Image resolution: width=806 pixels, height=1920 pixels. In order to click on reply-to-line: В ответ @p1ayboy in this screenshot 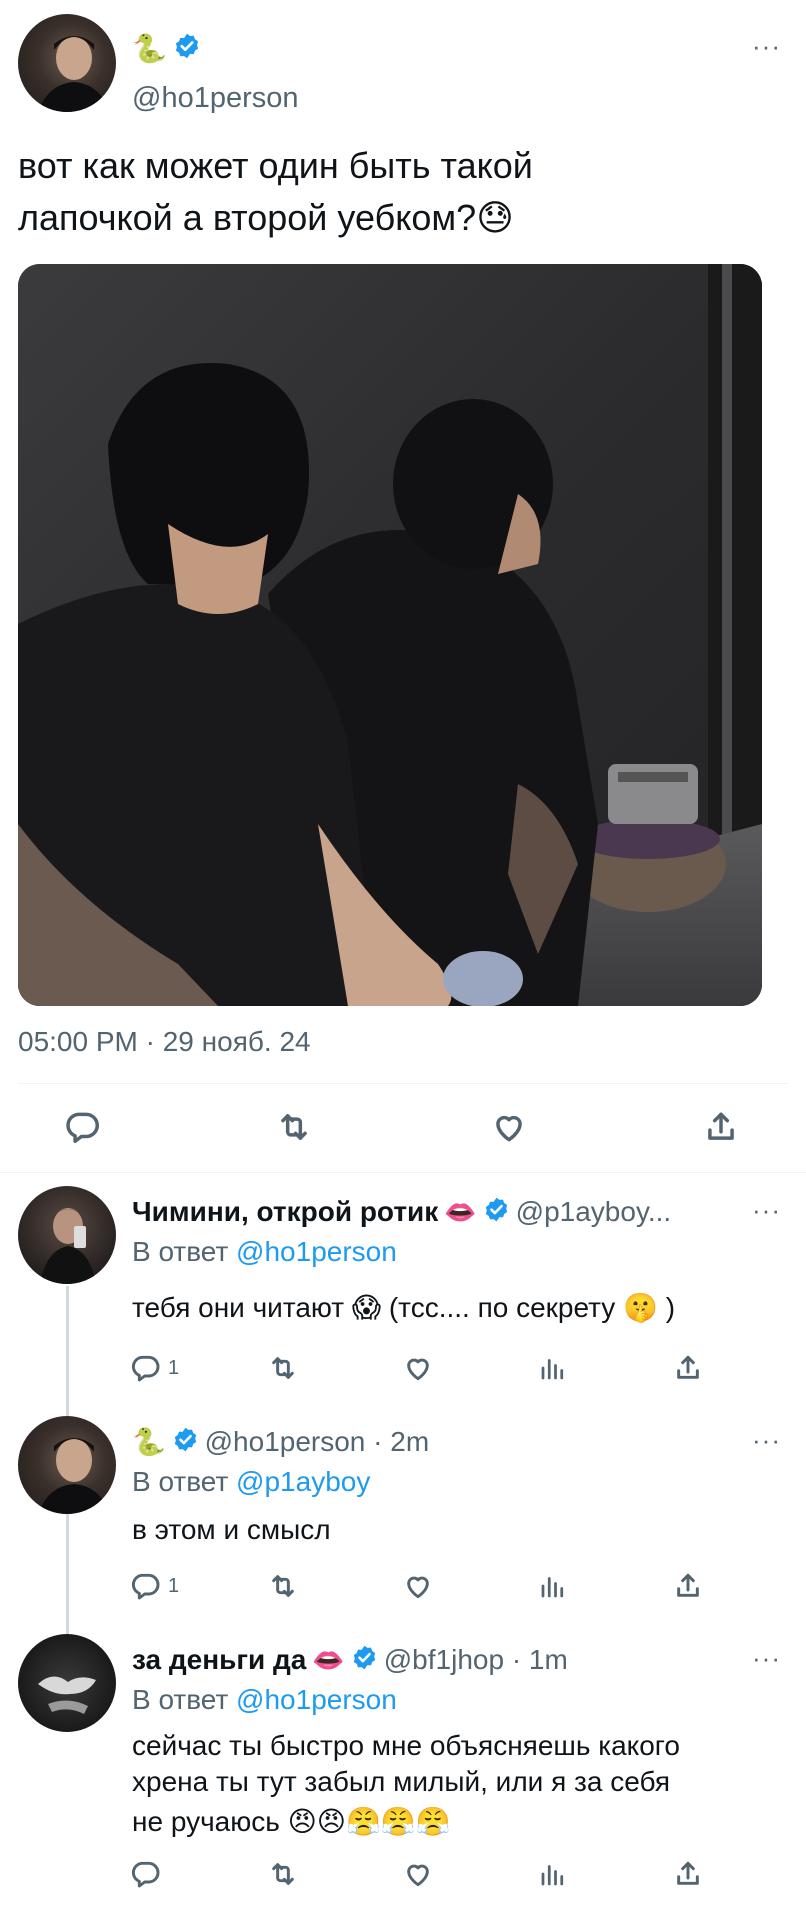, I will do `click(251, 1482)`.